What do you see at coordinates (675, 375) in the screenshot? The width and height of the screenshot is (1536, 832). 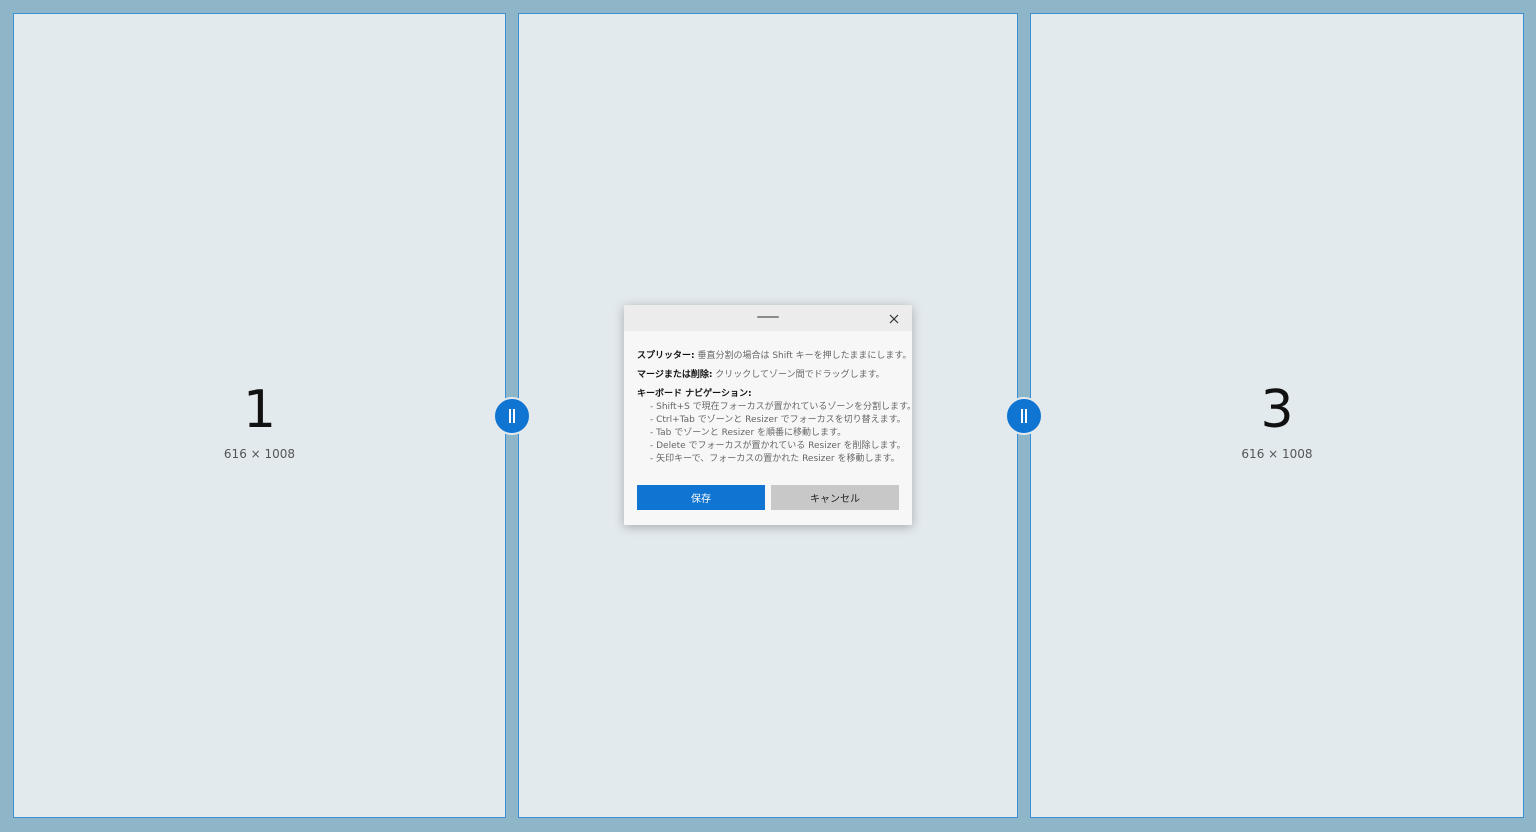 I see `merge-label: マージまたは削除:` at bounding box center [675, 375].